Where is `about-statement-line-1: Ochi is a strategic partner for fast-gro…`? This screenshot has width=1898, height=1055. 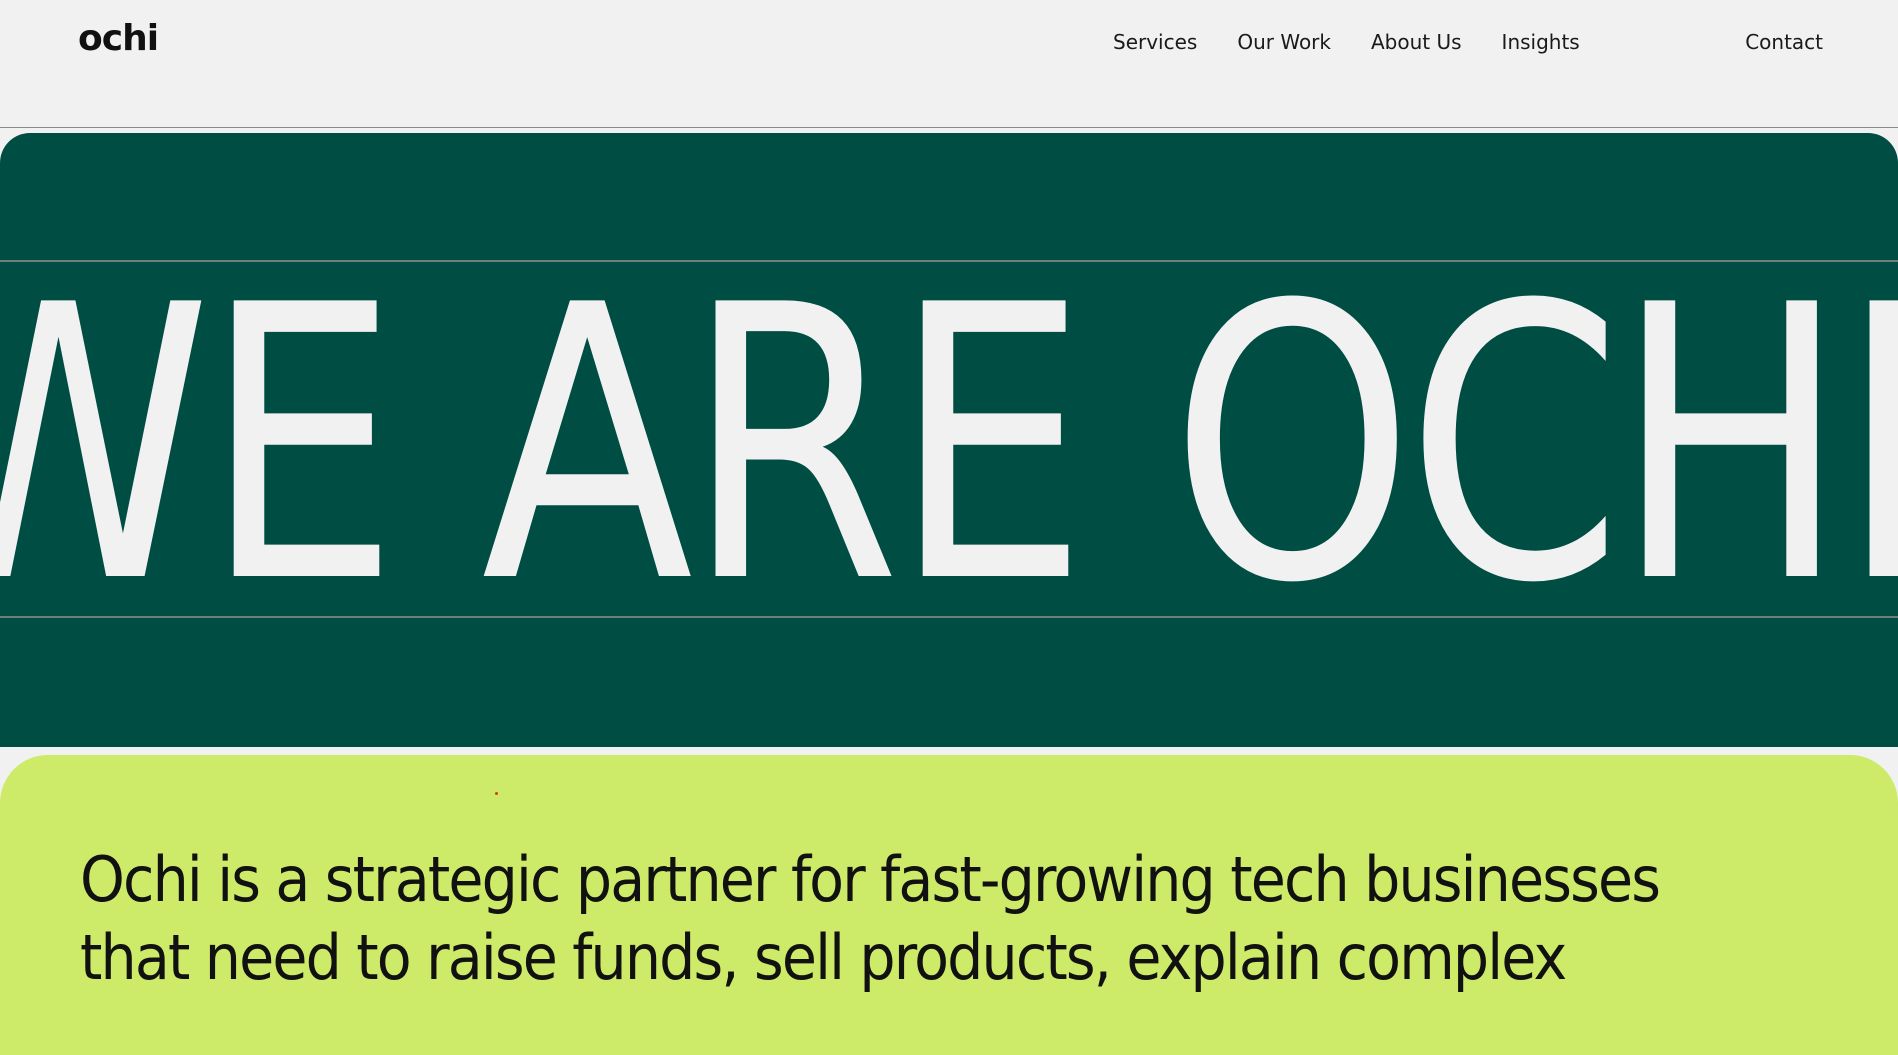
about-statement-line-1: Ochi is a strategic partner for fast-gro… is located at coordinates (870, 879).